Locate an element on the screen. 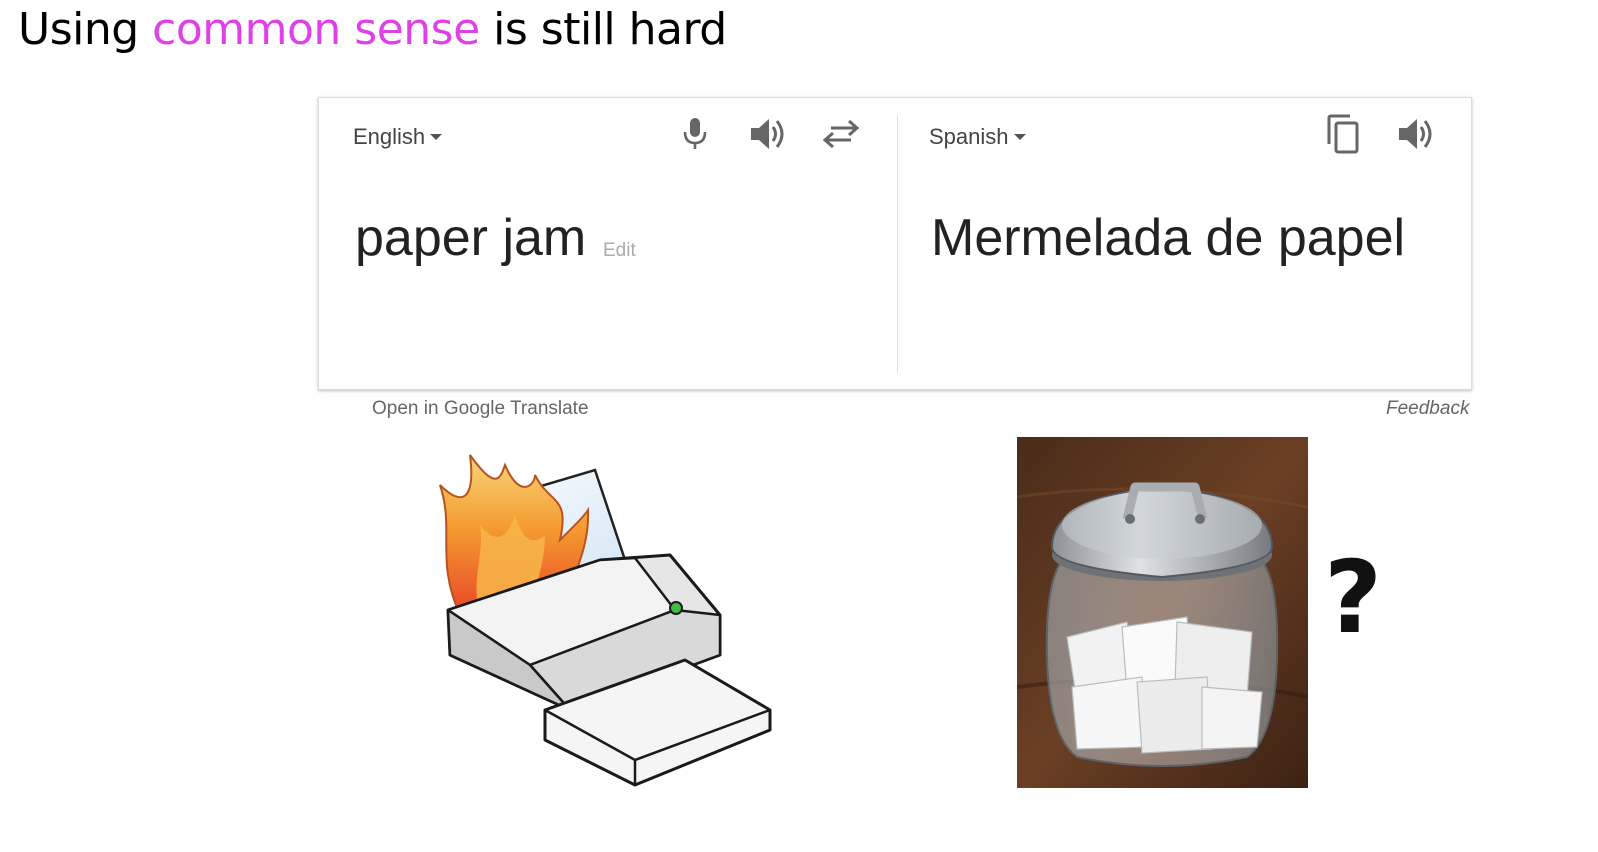  microphone-button is located at coordinates (695, 134).